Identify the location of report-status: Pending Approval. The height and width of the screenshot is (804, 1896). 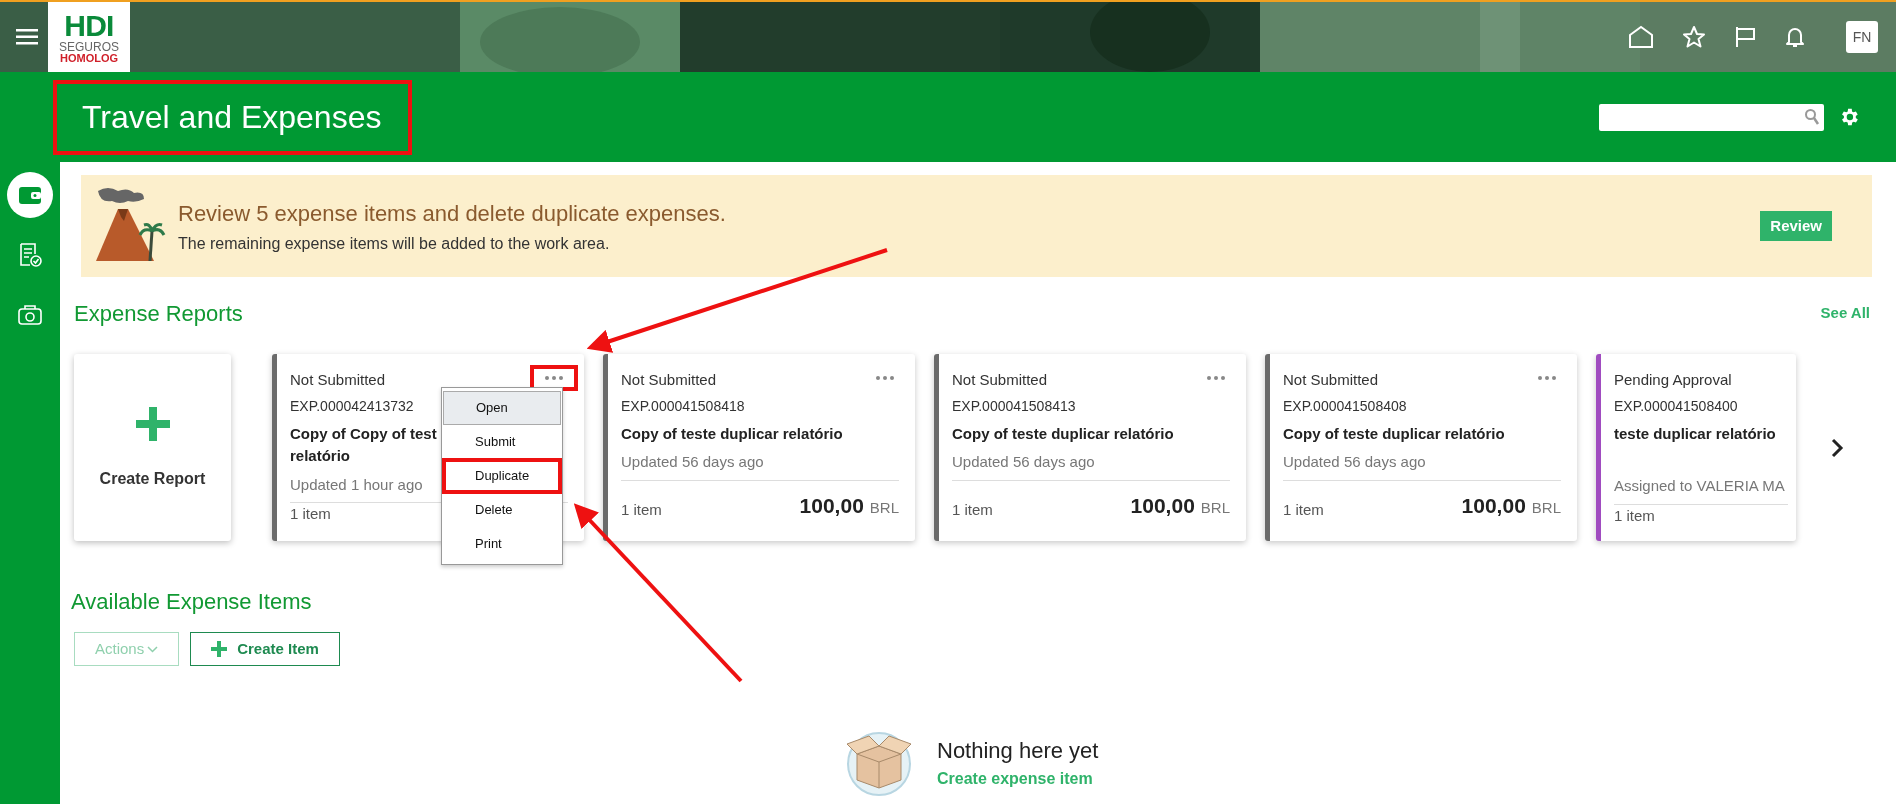
(1673, 380).